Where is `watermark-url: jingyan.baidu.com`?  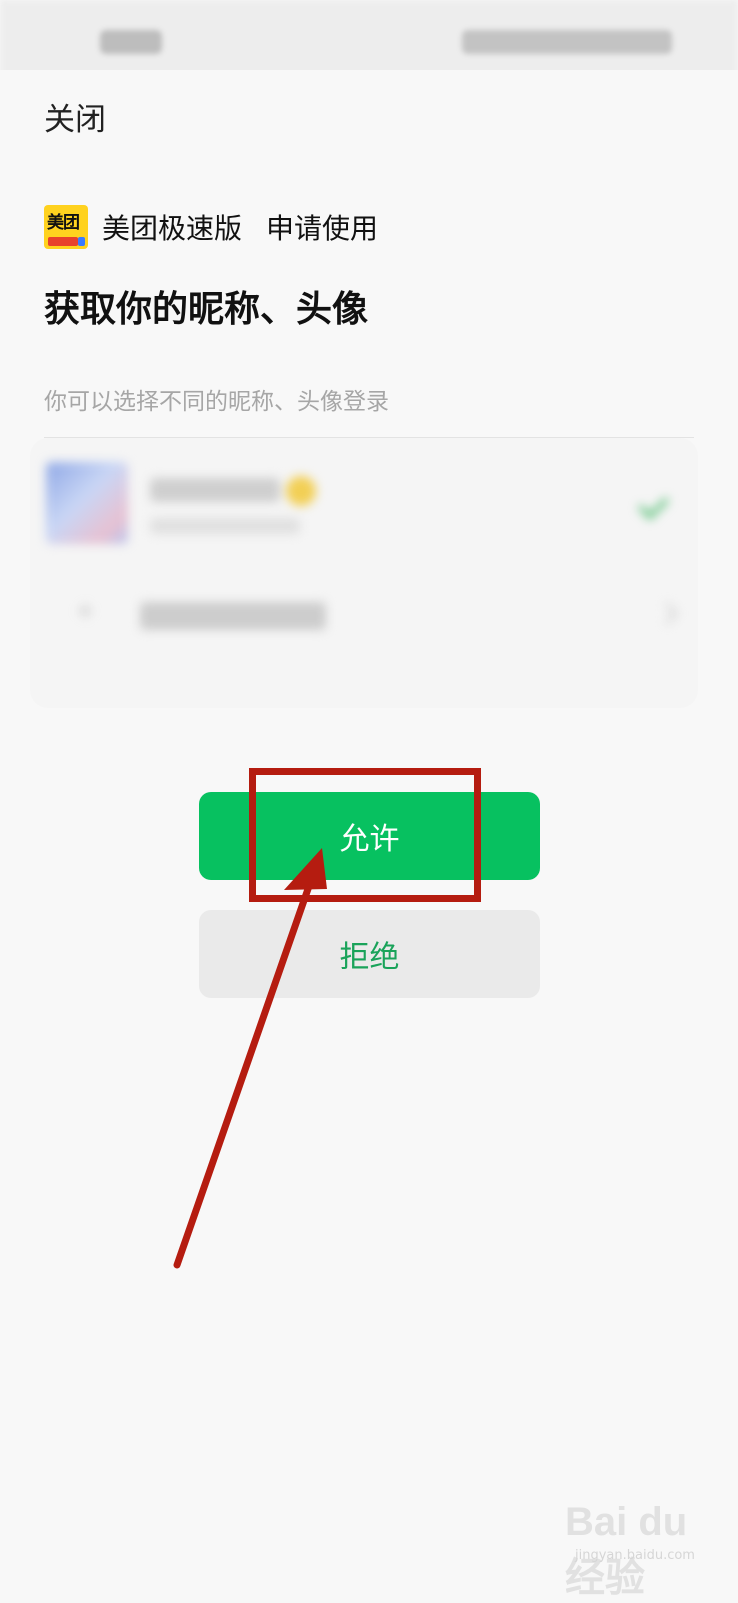
watermark-url: jingyan.baidu.com is located at coordinates (635, 1555).